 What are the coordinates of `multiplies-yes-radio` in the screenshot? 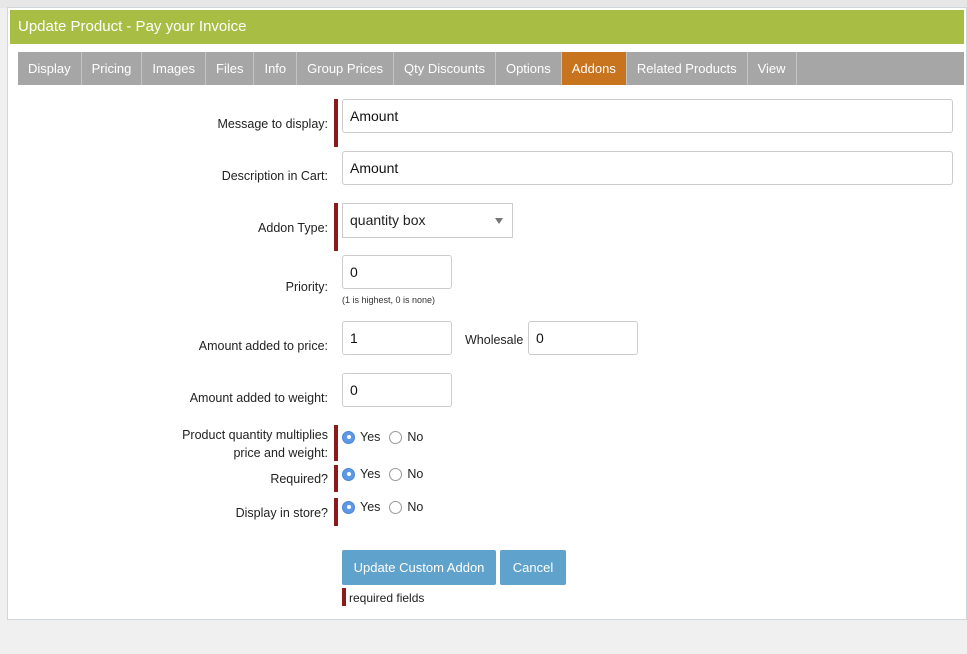 It's located at (348, 437).